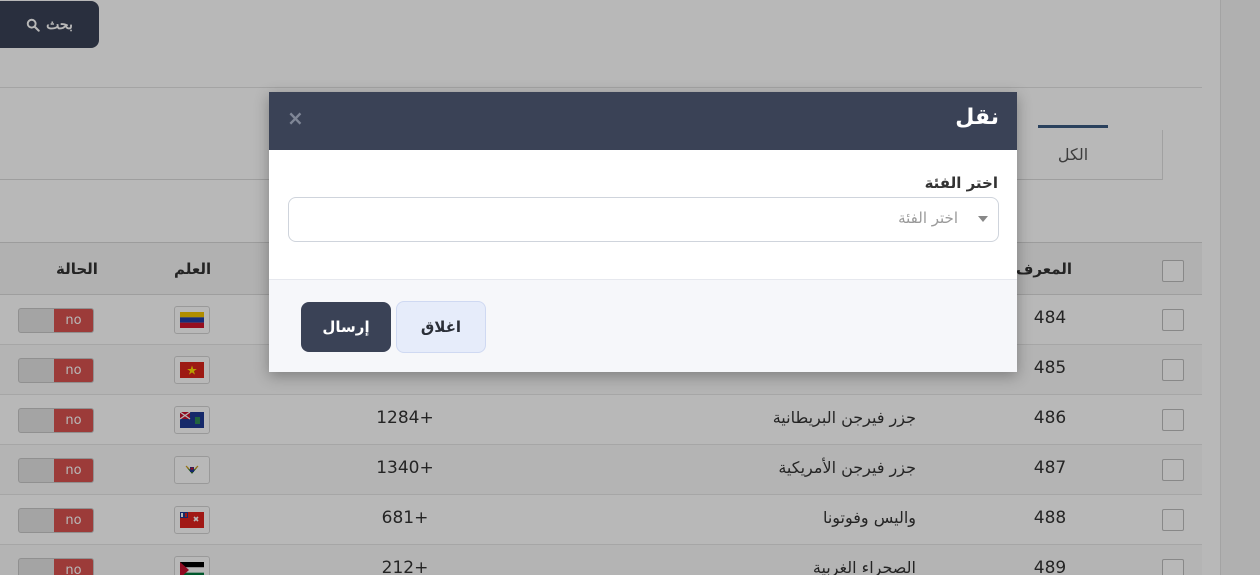 The image size is (1260, 575). Describe the element at coordinates (643, 325) in the screenshot. I see `dialog-footer: إرسال اغلاق` at that location.